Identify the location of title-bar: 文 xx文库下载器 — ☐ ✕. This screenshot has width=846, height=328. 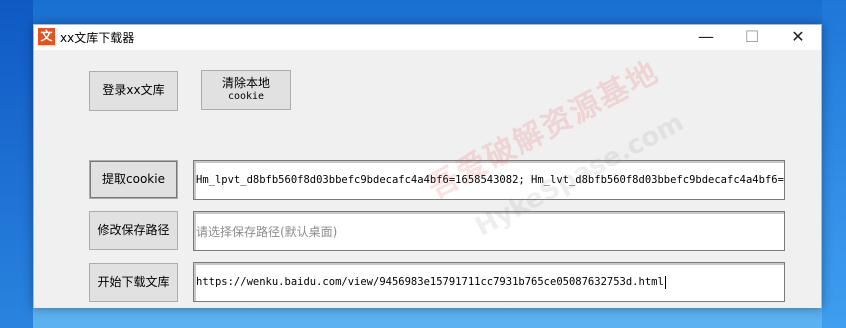
(427, 37).